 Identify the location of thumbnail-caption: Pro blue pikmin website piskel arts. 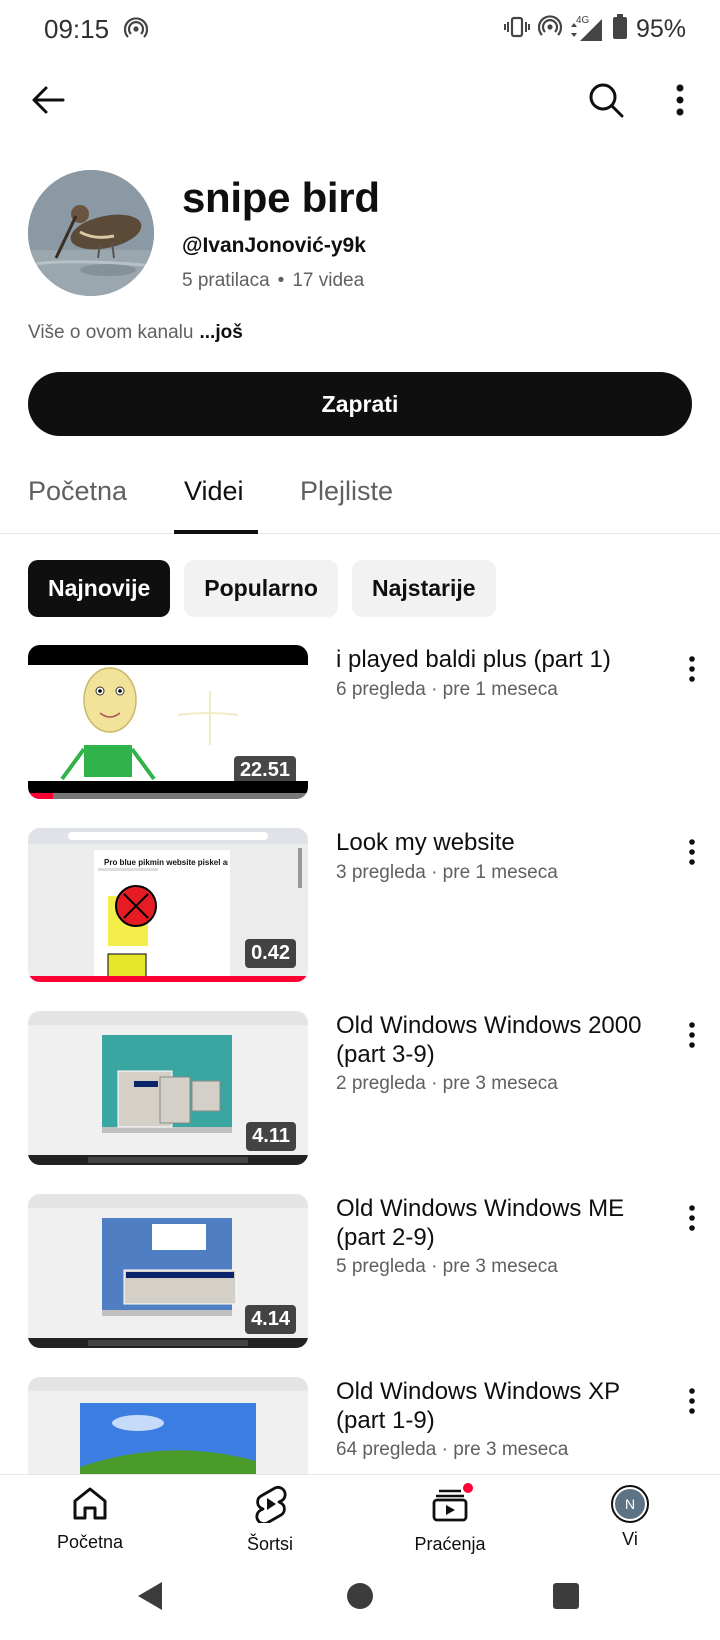
(166, 862).